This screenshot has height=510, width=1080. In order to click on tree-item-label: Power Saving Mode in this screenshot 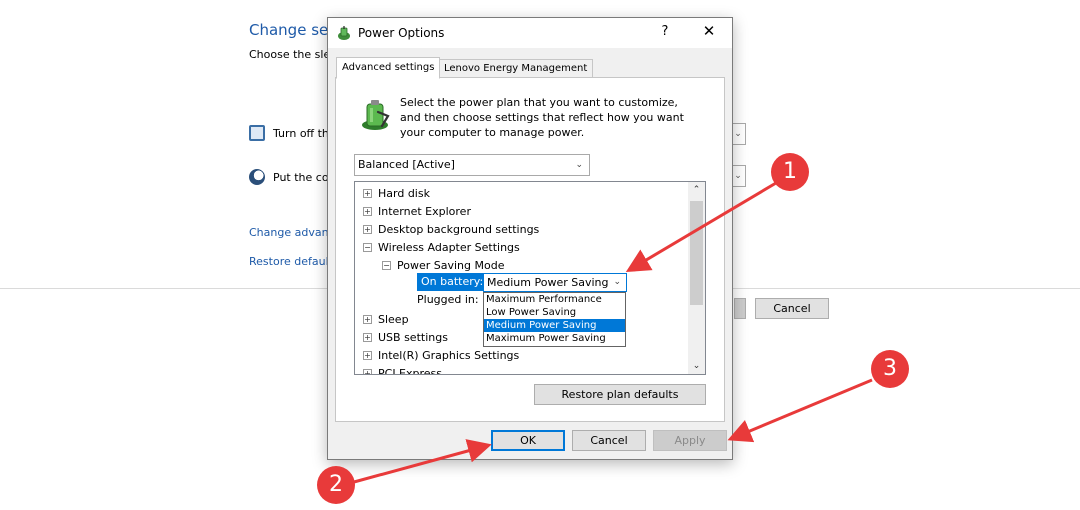, I will do `click(451, 265)`.